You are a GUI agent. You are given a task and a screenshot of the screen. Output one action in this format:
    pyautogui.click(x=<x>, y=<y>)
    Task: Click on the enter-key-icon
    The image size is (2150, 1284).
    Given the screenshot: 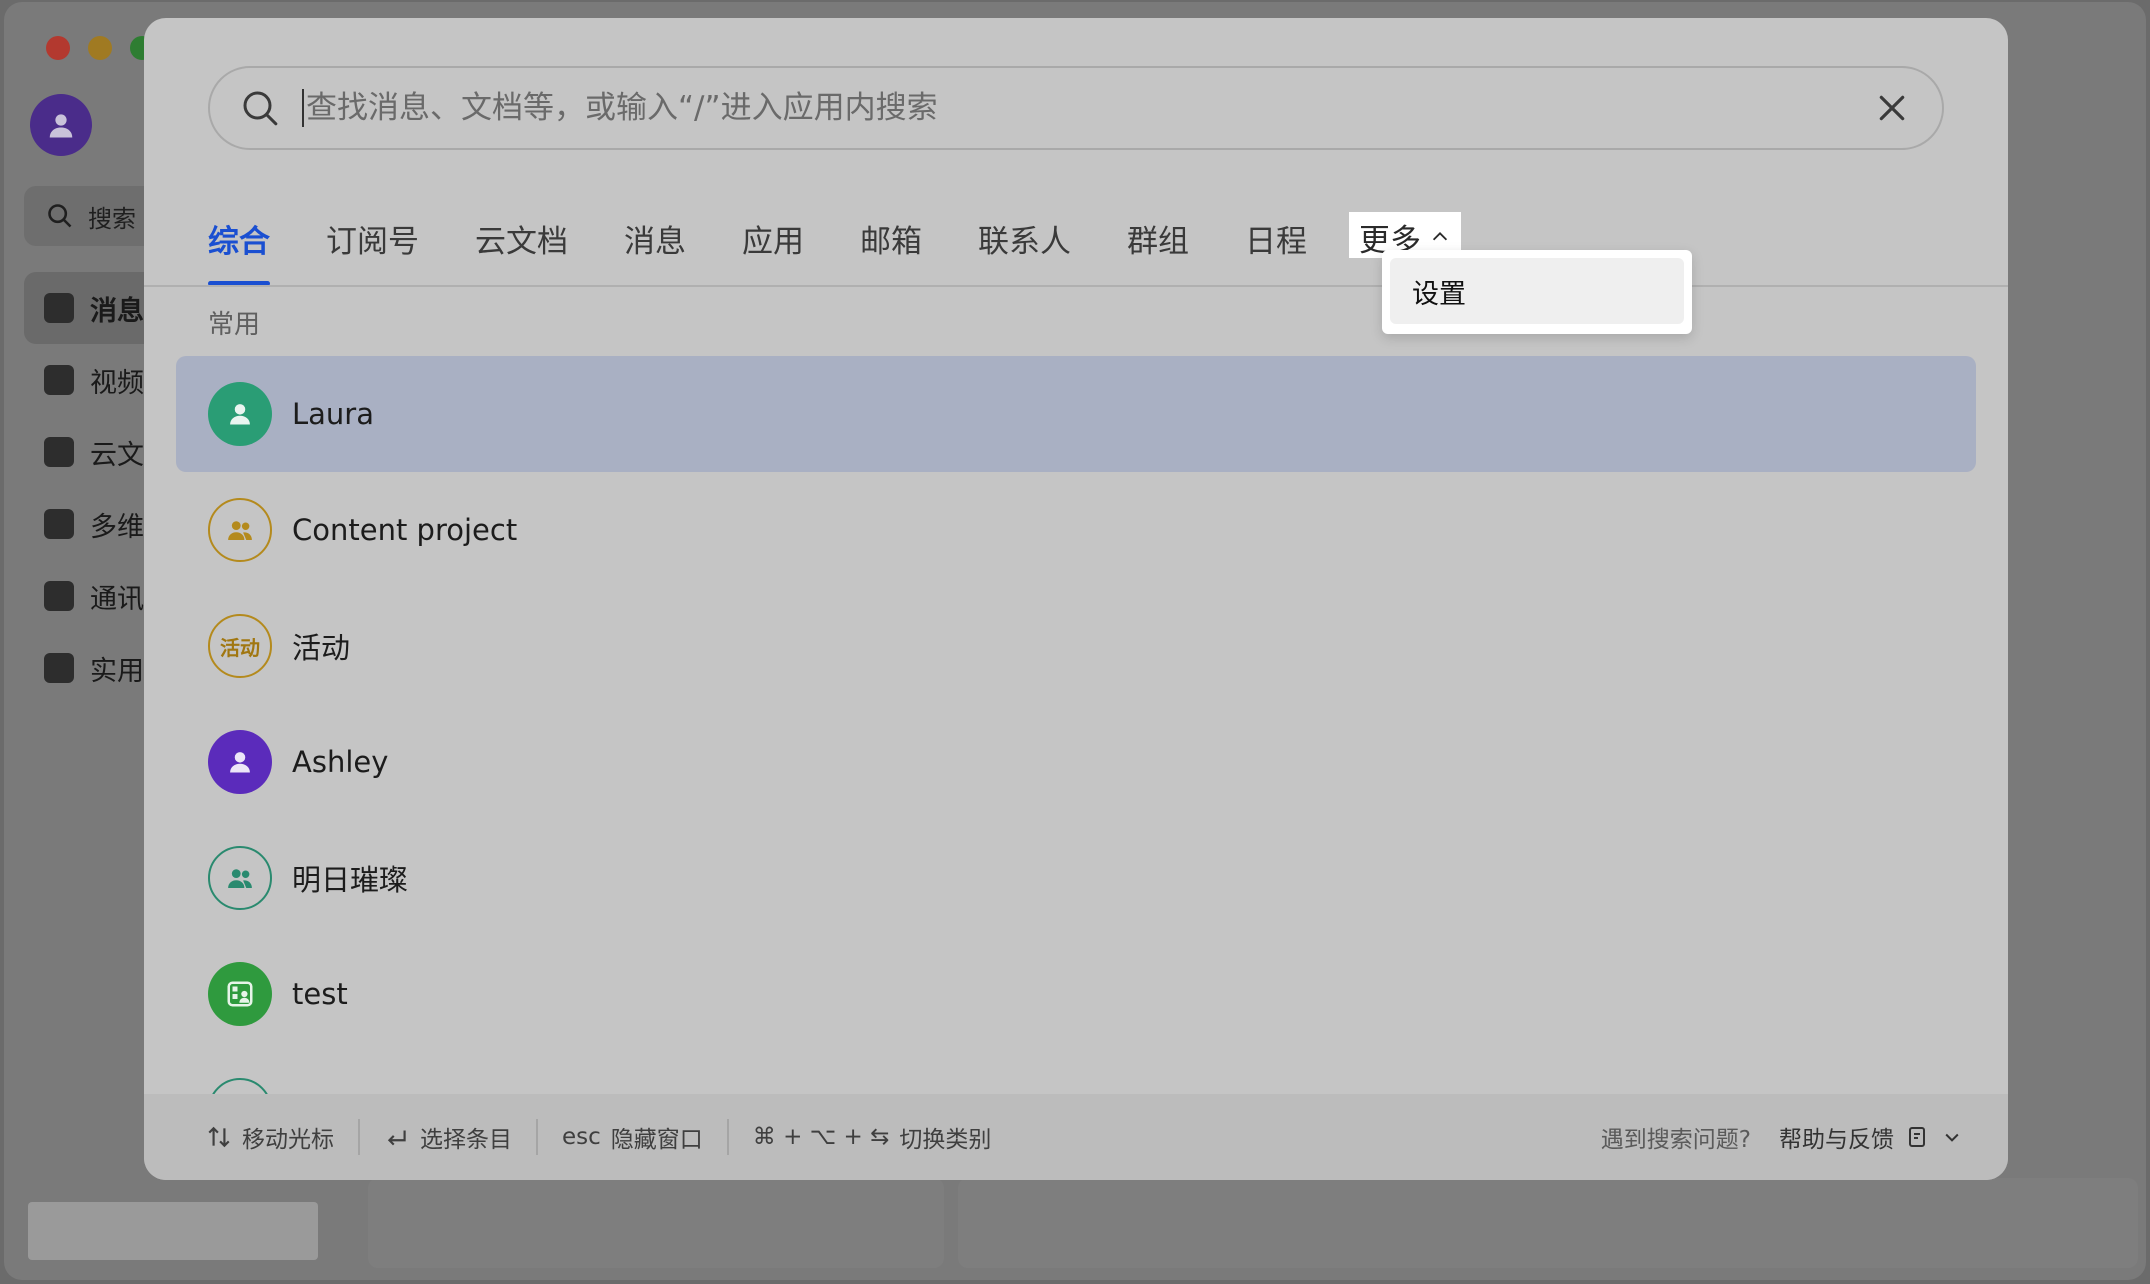 What is the action you would take?
    pyautogui.click(x=396, y=1138)
    